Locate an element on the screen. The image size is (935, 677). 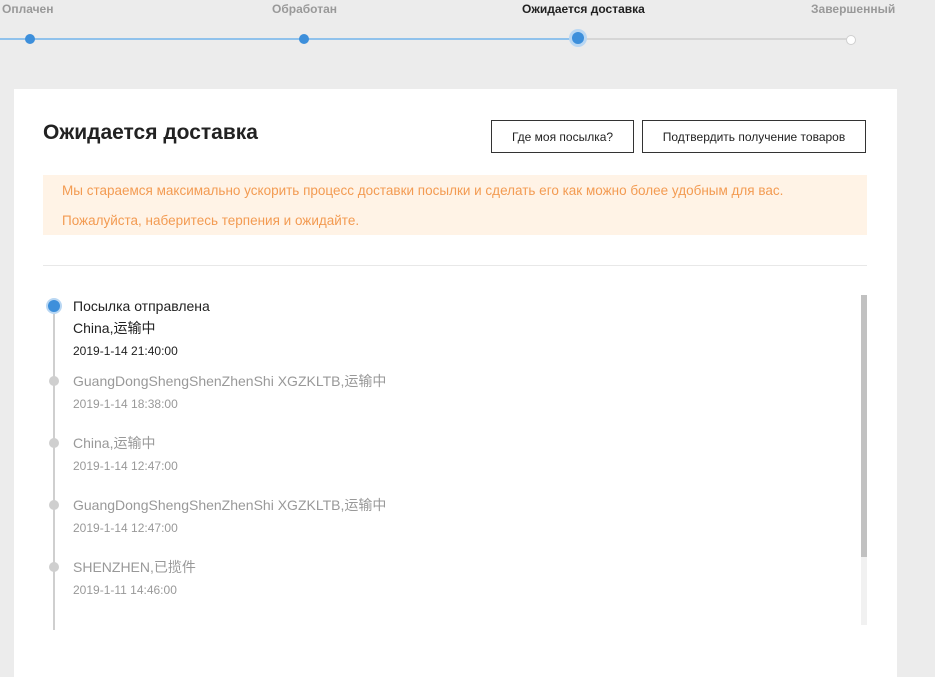
divider is located at coordinates (455, 265).